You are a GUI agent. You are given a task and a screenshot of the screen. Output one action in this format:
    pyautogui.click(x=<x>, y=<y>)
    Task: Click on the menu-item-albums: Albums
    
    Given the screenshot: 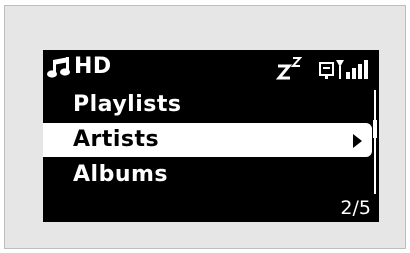 What is the action you would take?
    pyautogui.click(x=207, y=175)
    